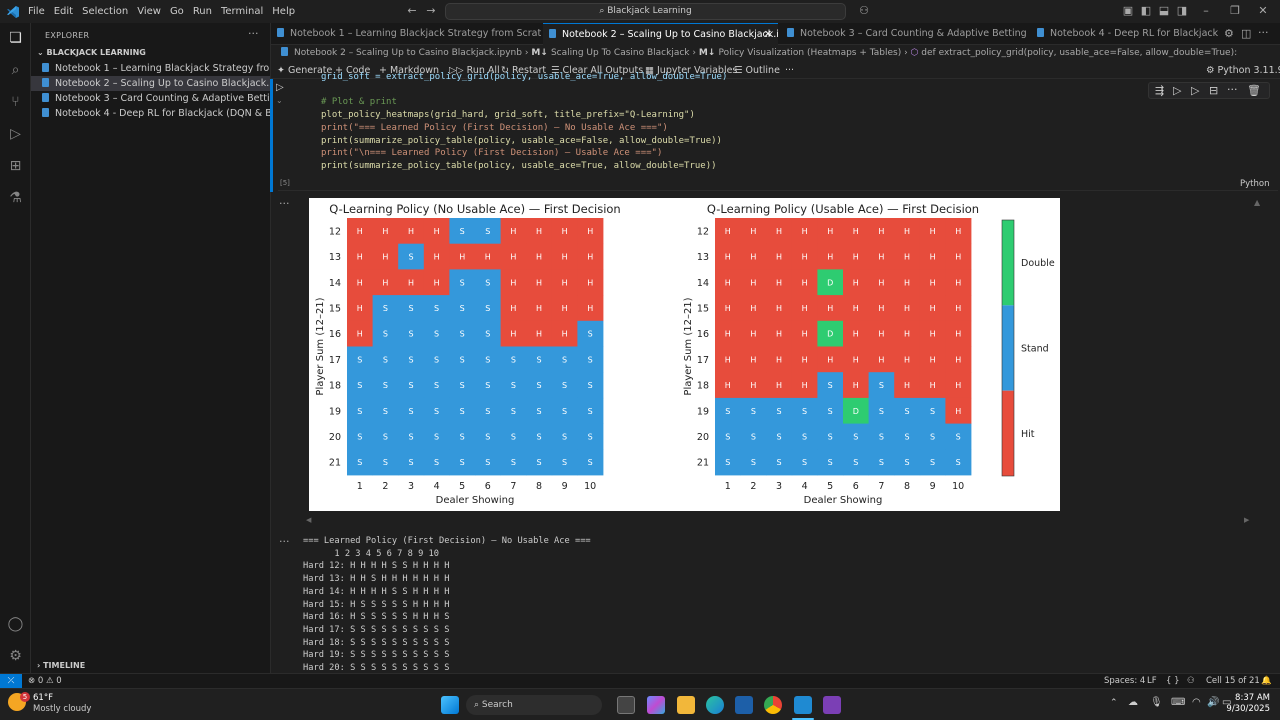  I want to click on scroll-left-icon: ◀, so click(308, 520).